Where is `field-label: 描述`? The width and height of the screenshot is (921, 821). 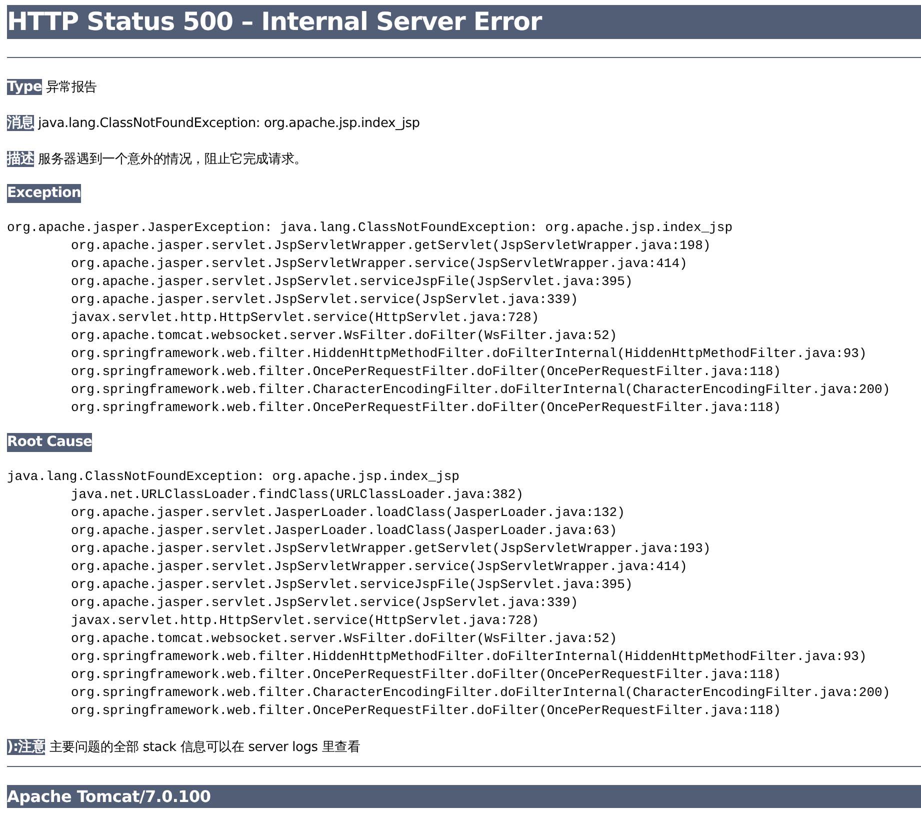 field-label: 描述 is located at coordinates (20, 159).